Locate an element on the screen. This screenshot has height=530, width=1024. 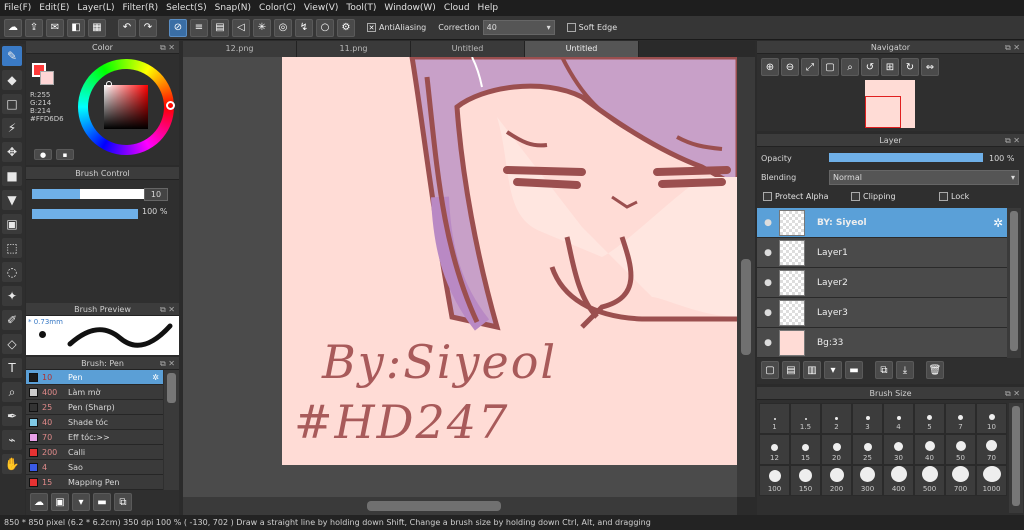
brush-size-cell: 70 is located at coordinates (991, 449).